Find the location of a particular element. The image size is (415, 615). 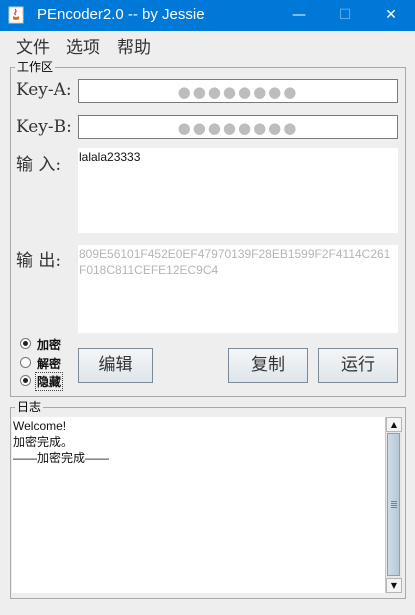

radio-encrypt: 加密 is located at coordinates (45, 345).